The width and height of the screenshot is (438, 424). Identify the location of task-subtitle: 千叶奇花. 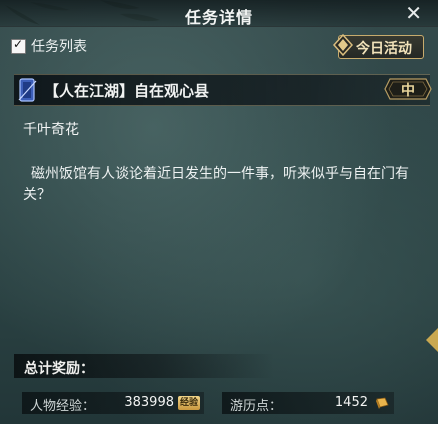
(51, 130).